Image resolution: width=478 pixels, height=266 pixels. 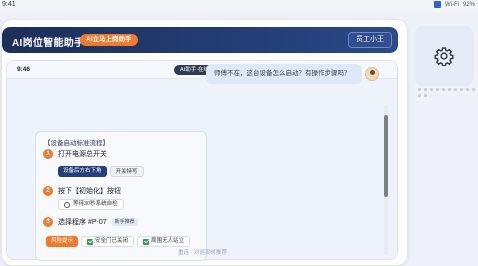 I want to click on battery-label: 92%, so click(x=468, y=4).